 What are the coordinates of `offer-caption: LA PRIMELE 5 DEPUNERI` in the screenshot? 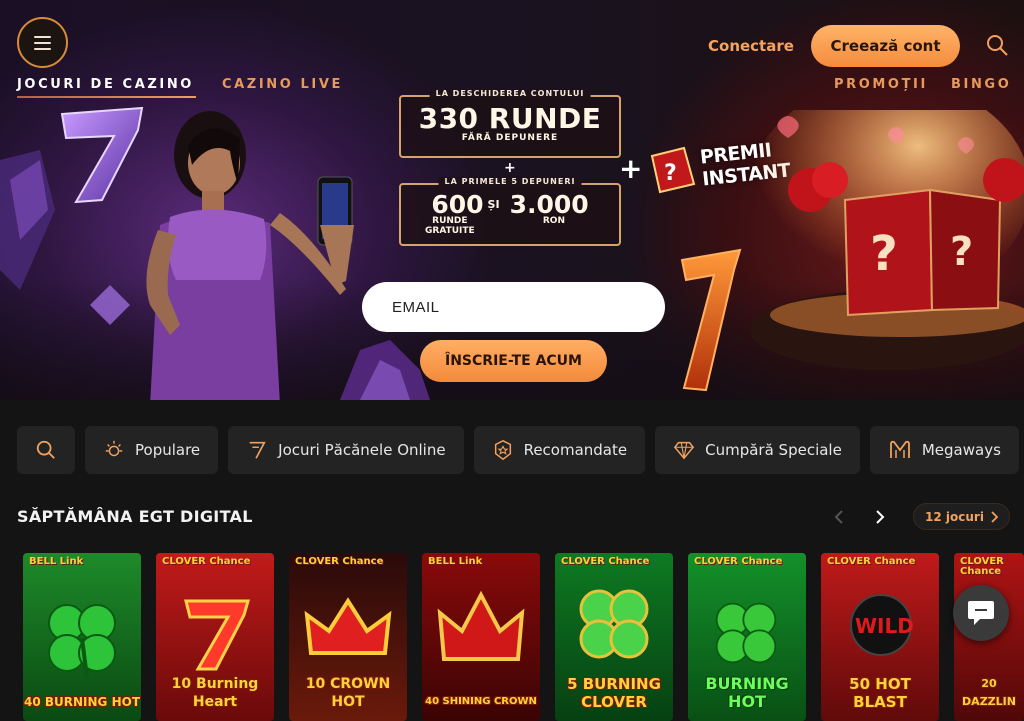 It's located at (510, 181).